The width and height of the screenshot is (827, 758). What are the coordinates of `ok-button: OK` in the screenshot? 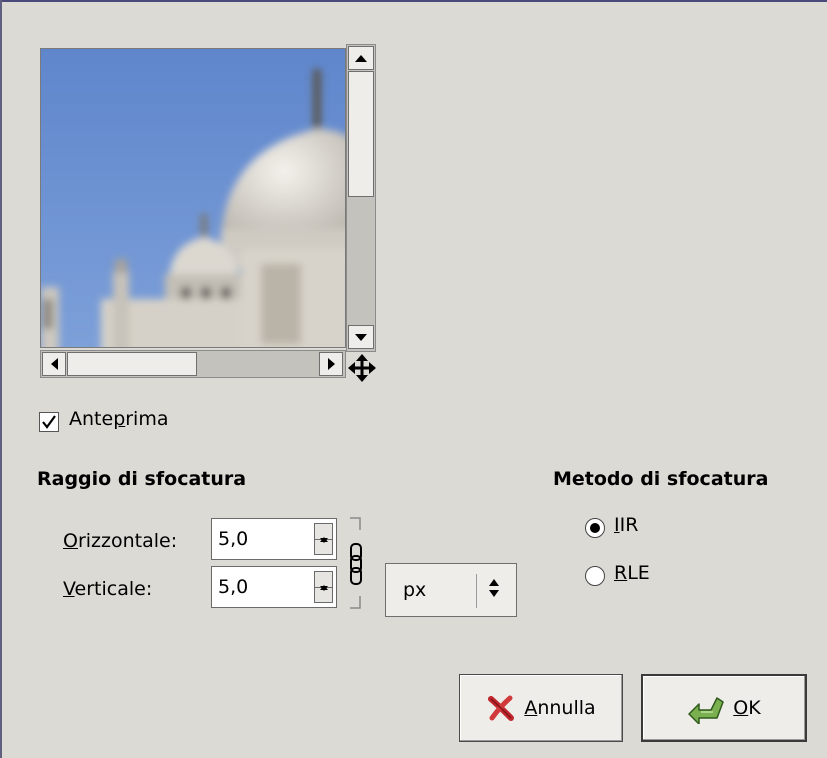 It's located at (724, 708).